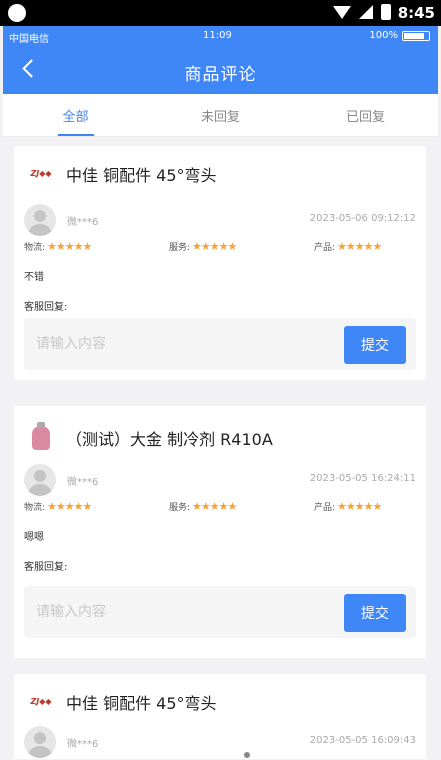 This screenshot has height=760, width=441. I want to click on inner-battery: 100%, so click(399, 35).